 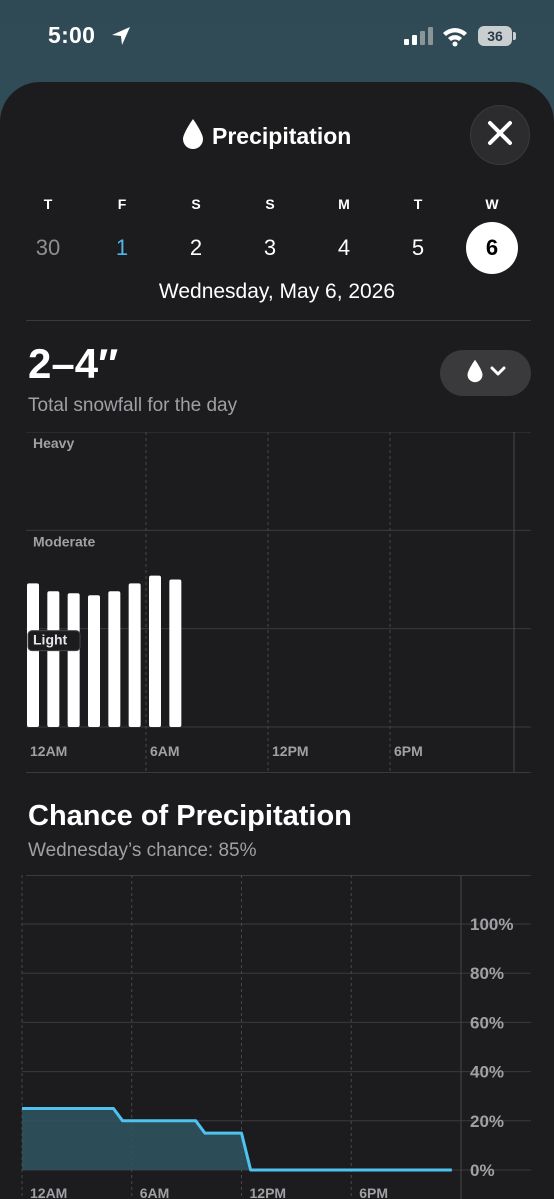 I want to click on day-number: 3, so click(x=270, y=247).